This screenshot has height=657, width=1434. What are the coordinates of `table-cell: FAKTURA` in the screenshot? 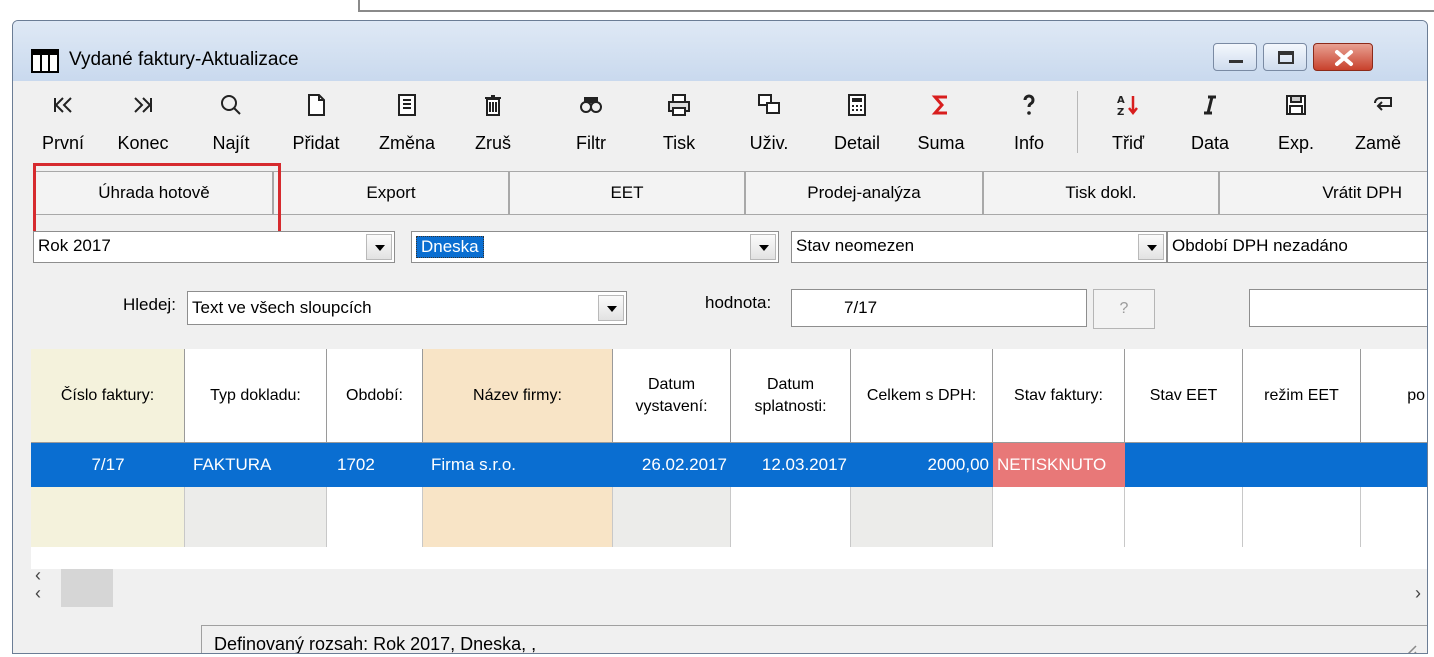 It's located at (232, 464).